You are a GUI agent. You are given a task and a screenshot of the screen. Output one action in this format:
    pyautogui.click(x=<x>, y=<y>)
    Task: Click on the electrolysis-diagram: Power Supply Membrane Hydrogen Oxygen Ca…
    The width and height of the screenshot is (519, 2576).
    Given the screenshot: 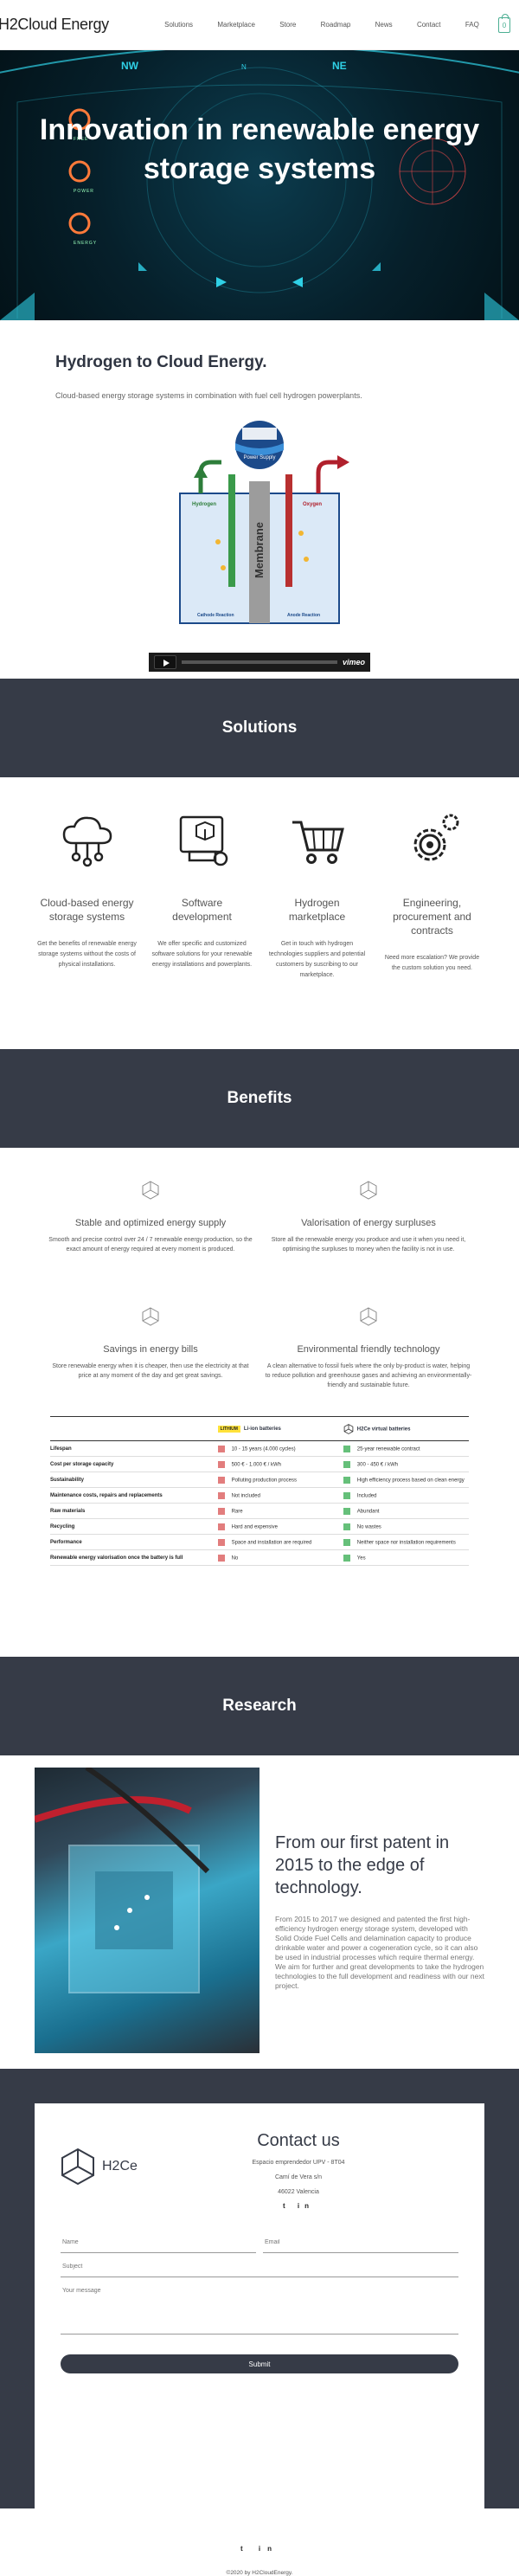 What is the action you would take?
    pyautogui.click(x=264, y=522)
    